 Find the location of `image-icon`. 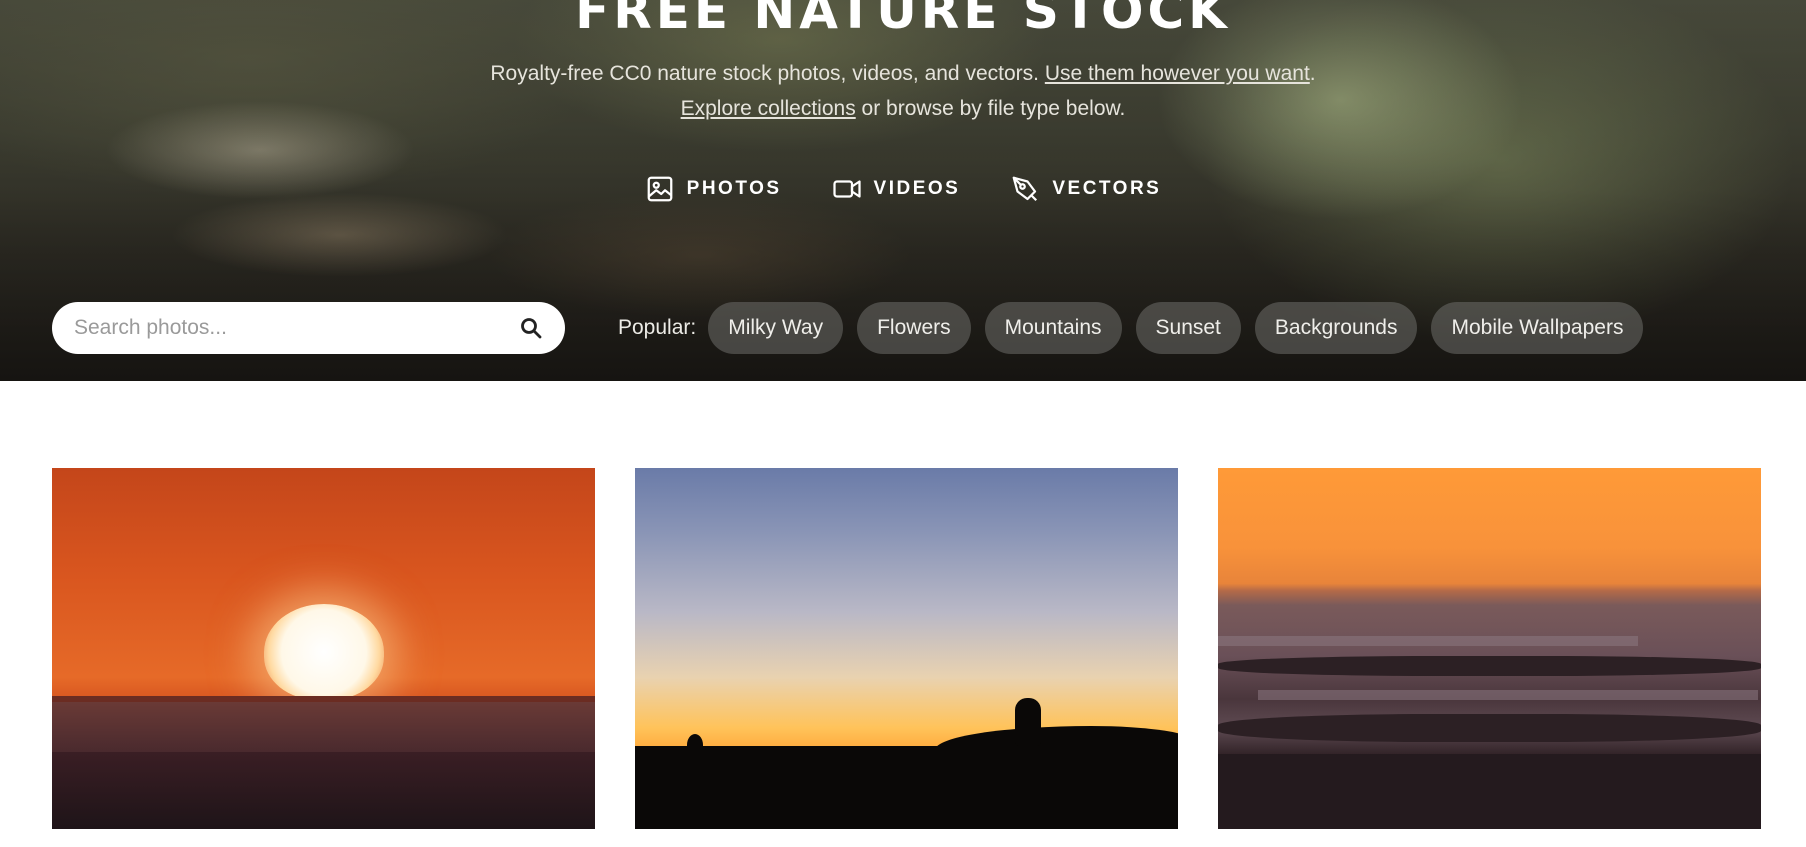

image-icon is located at coordinates (660, 189).